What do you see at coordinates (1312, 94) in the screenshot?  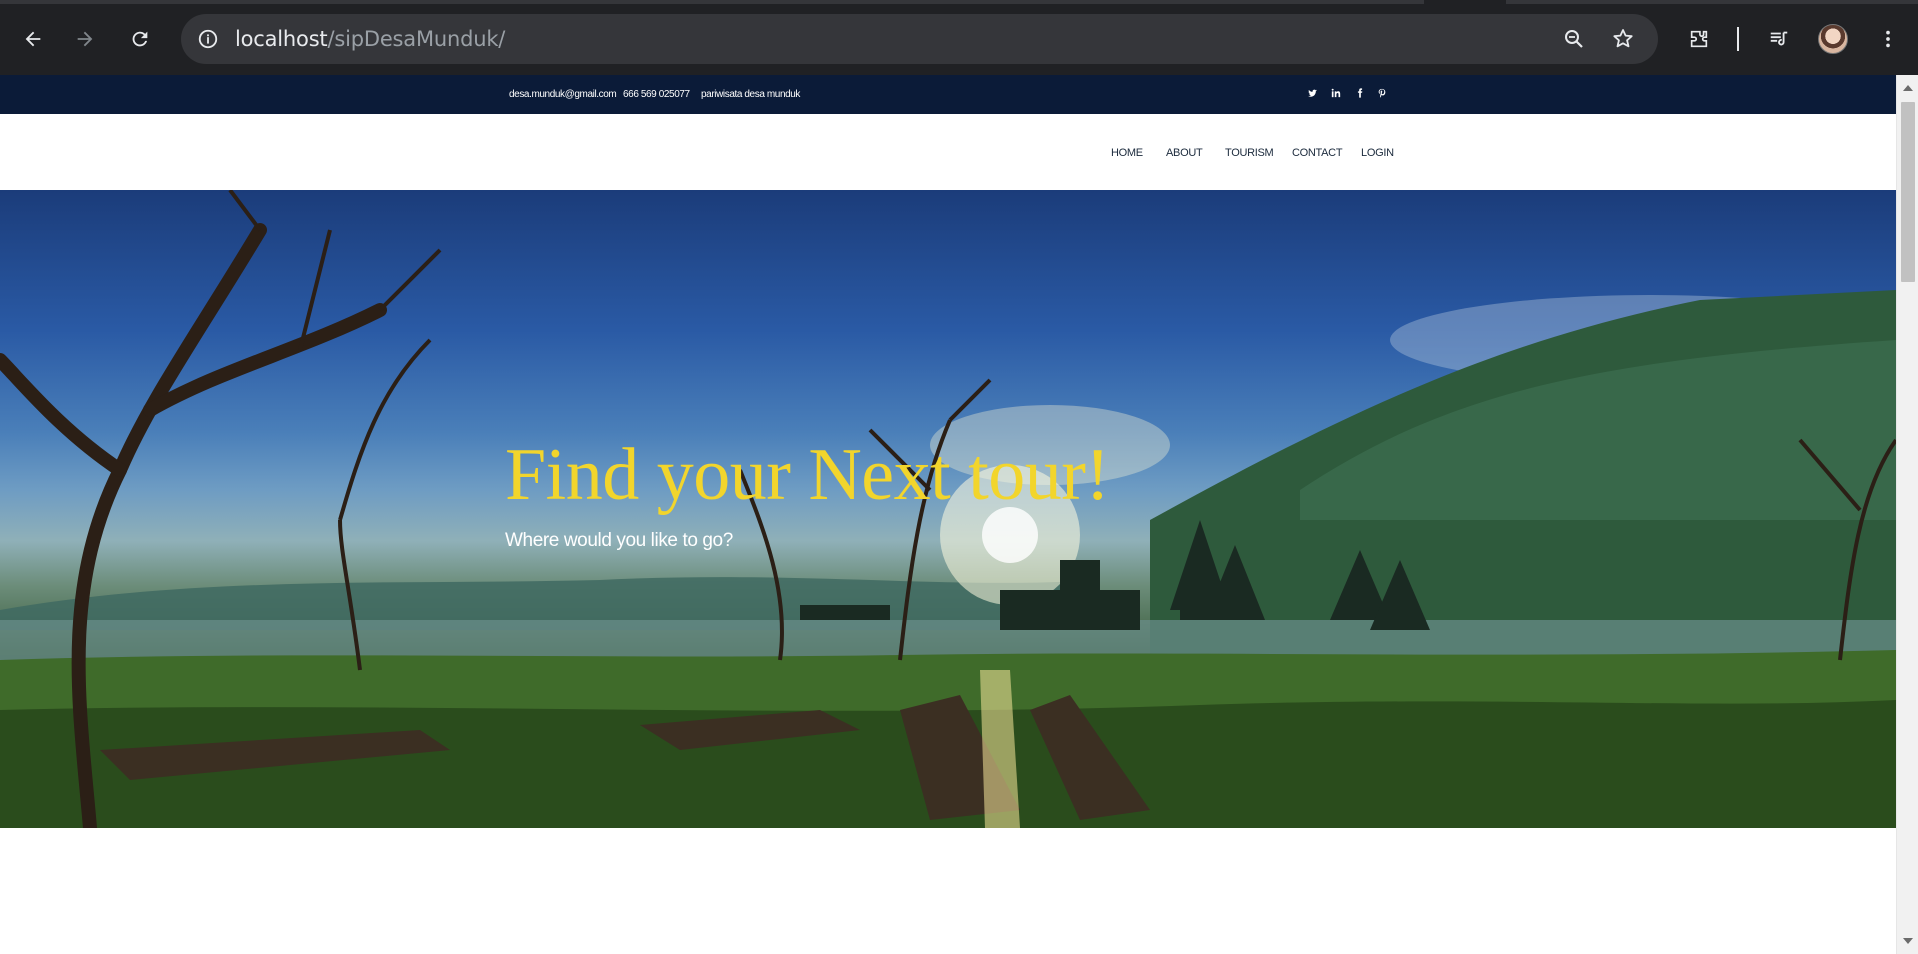 I see `twitter-icon` at bounding box center [1312, 94].